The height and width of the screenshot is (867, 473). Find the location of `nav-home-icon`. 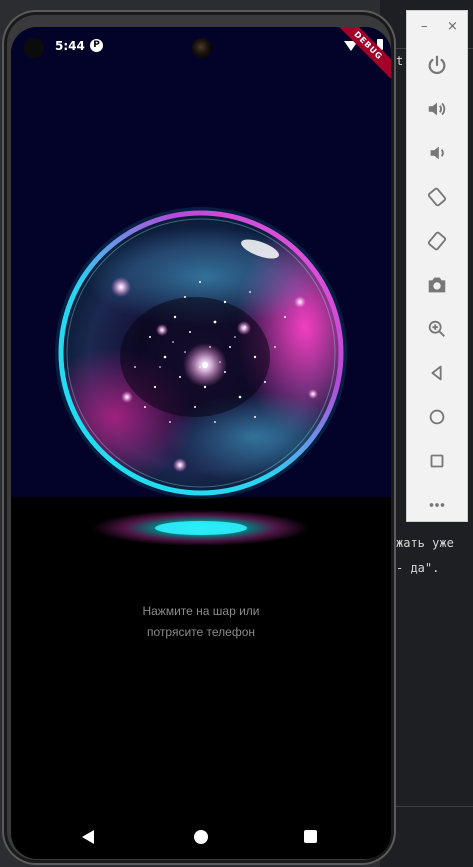

nav-home-icon is located at coordinates (201, 837).